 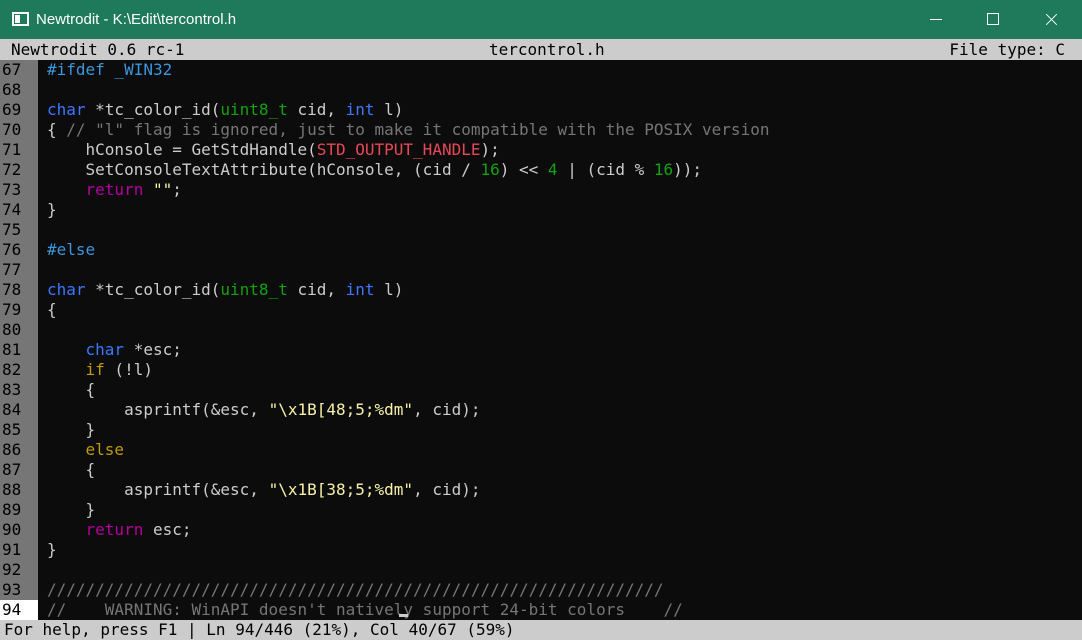 I want to click on code-line: #ifdef _WIN32, so click(x=109, y=70).